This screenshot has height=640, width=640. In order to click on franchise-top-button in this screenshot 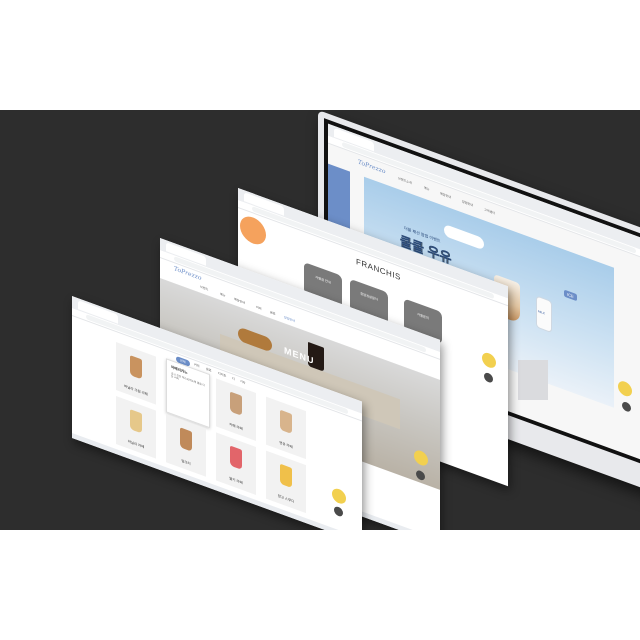, I will do `click(488, 377)`.